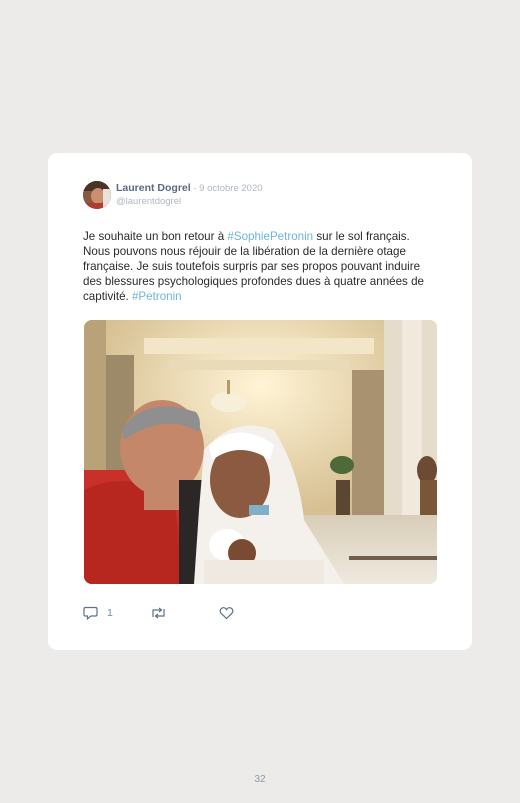 Image resolution: width=520 pixels, height=803 pixels. I want to click on like-button, so click(226, 613).